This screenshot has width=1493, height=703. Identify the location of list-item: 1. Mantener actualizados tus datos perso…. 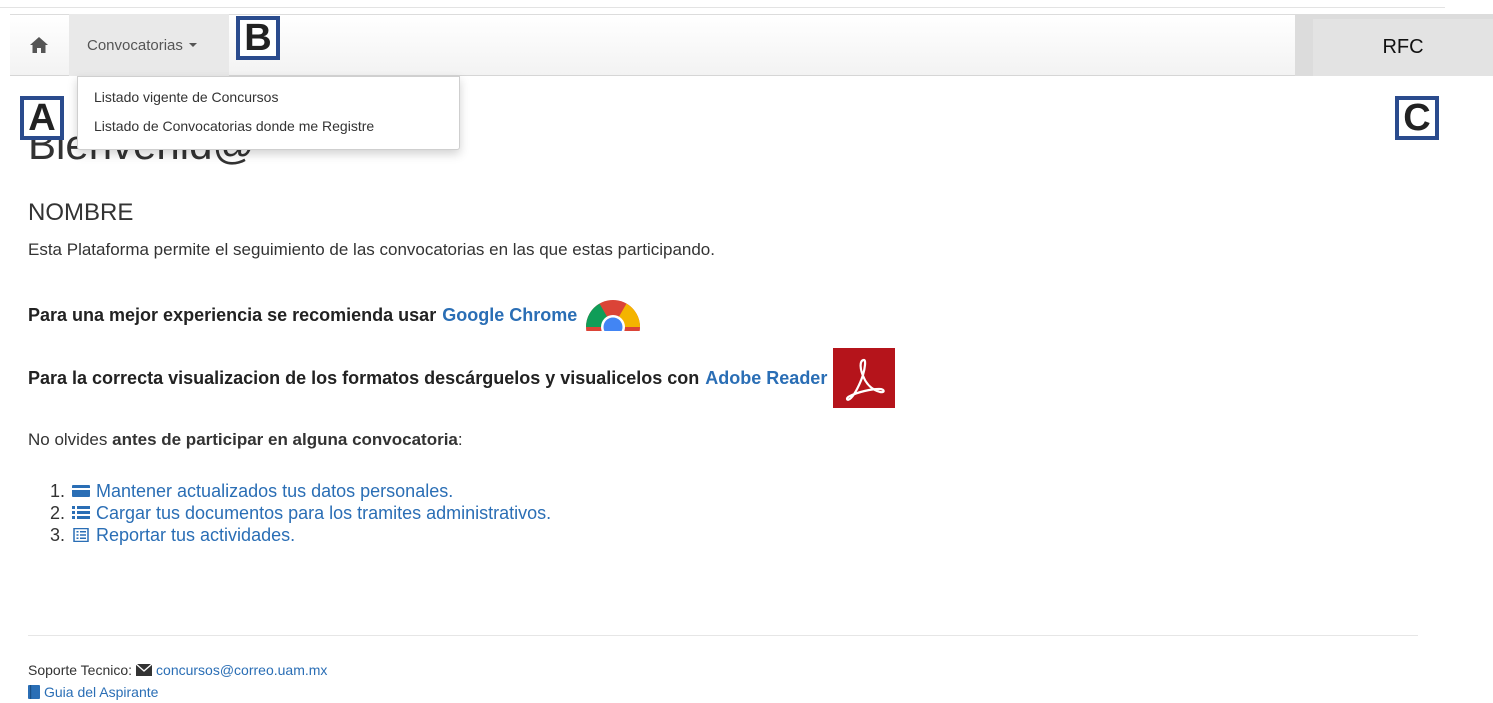
(300, 491).